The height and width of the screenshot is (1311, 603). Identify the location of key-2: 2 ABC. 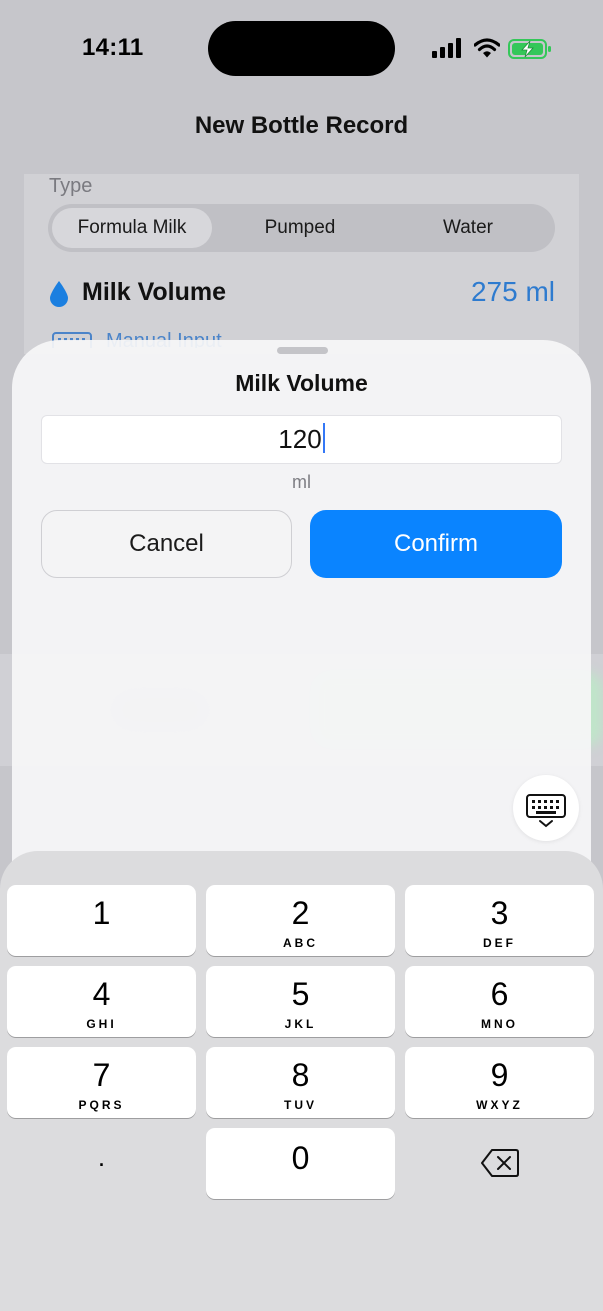
(300, 920).